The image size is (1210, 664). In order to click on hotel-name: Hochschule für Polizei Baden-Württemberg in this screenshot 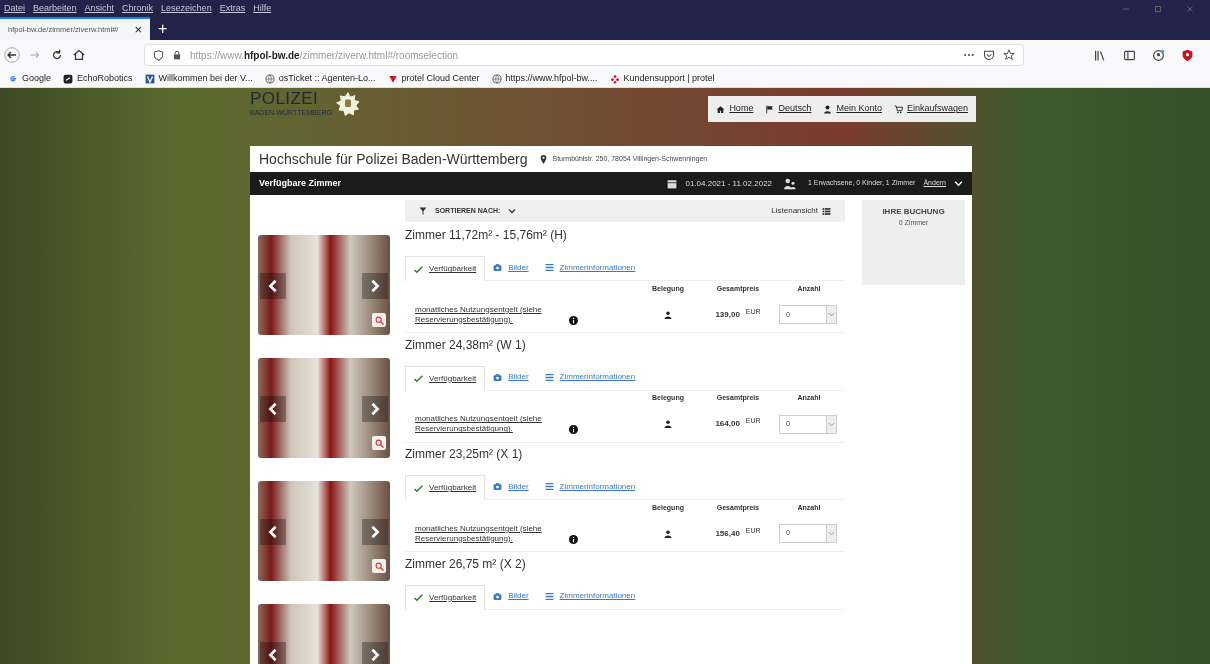, I will do `click(393, 159)`.